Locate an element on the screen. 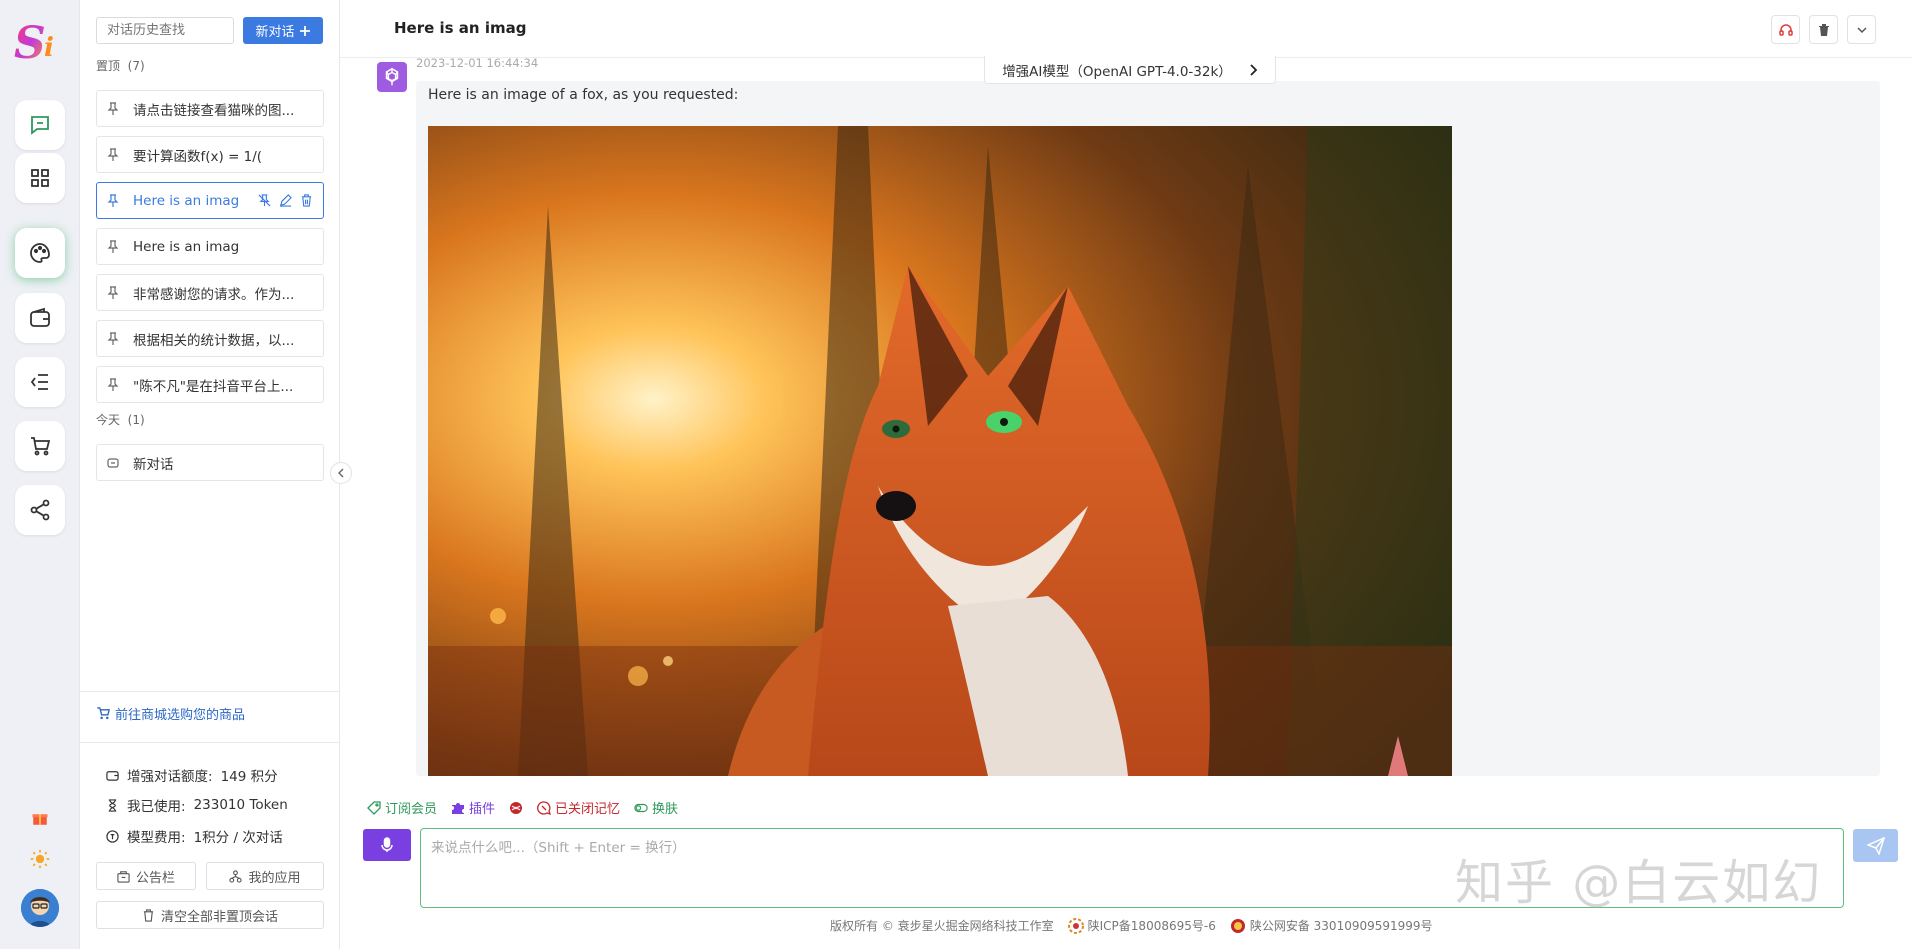 The image size is (1912, 949). shop-link: 前往商城选购您的商品 is located at coordinates (170, 713).